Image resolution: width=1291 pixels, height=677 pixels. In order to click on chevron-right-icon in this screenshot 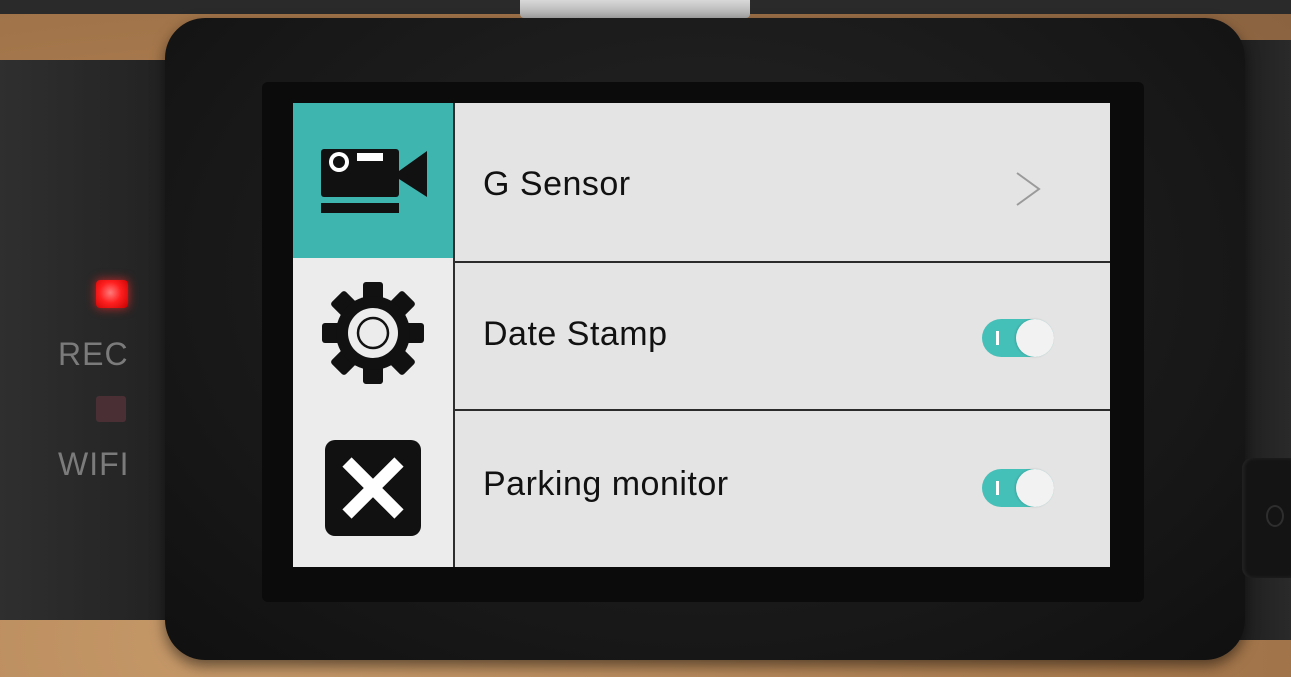, I will do `click(1027, 189)`.